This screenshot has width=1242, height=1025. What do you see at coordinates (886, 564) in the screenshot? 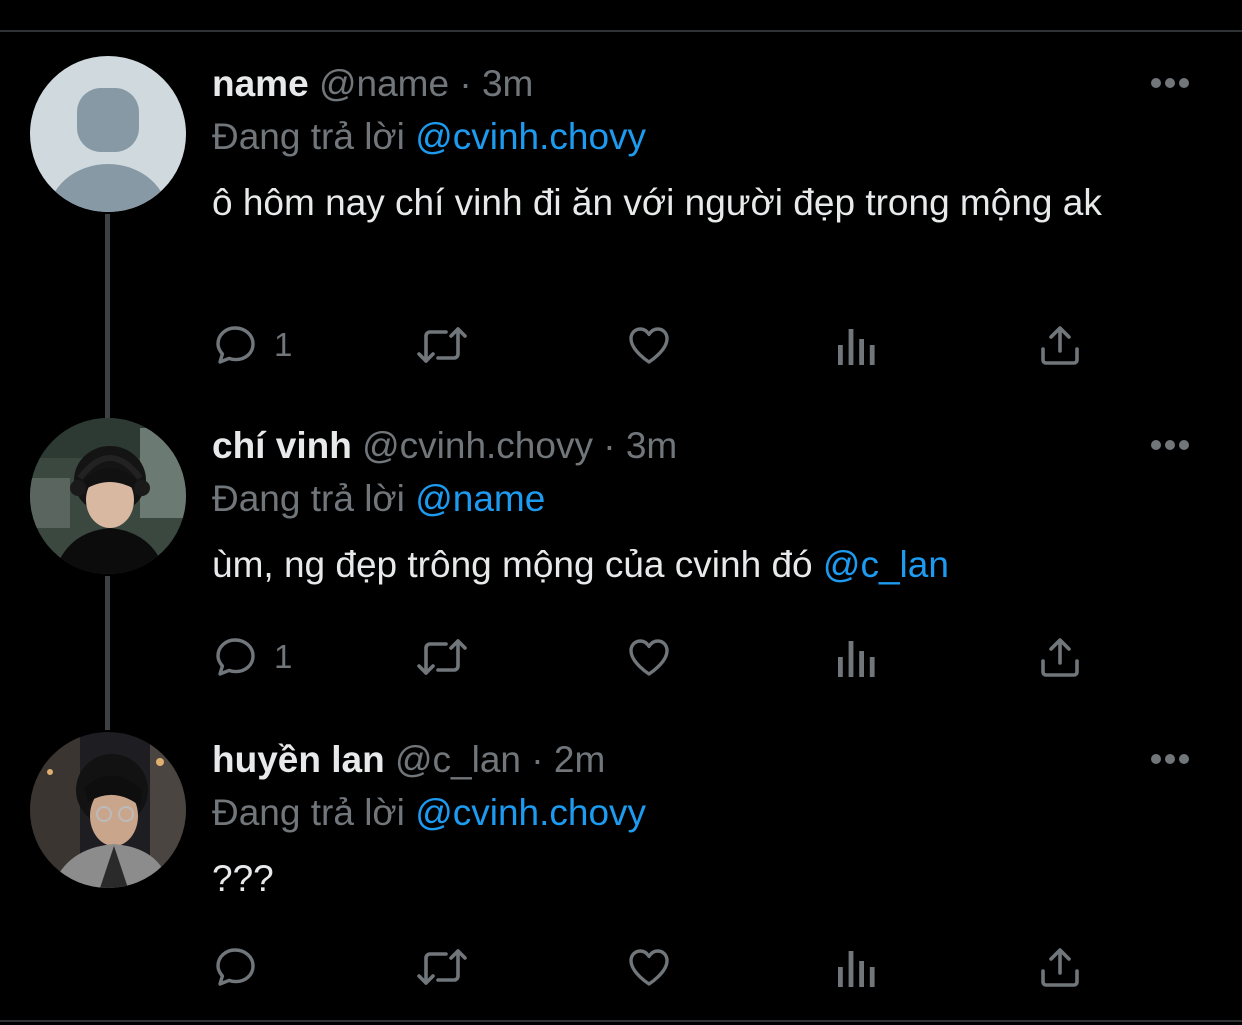
I see `mention-link: @c_lan` at bounding box center [886, 564].